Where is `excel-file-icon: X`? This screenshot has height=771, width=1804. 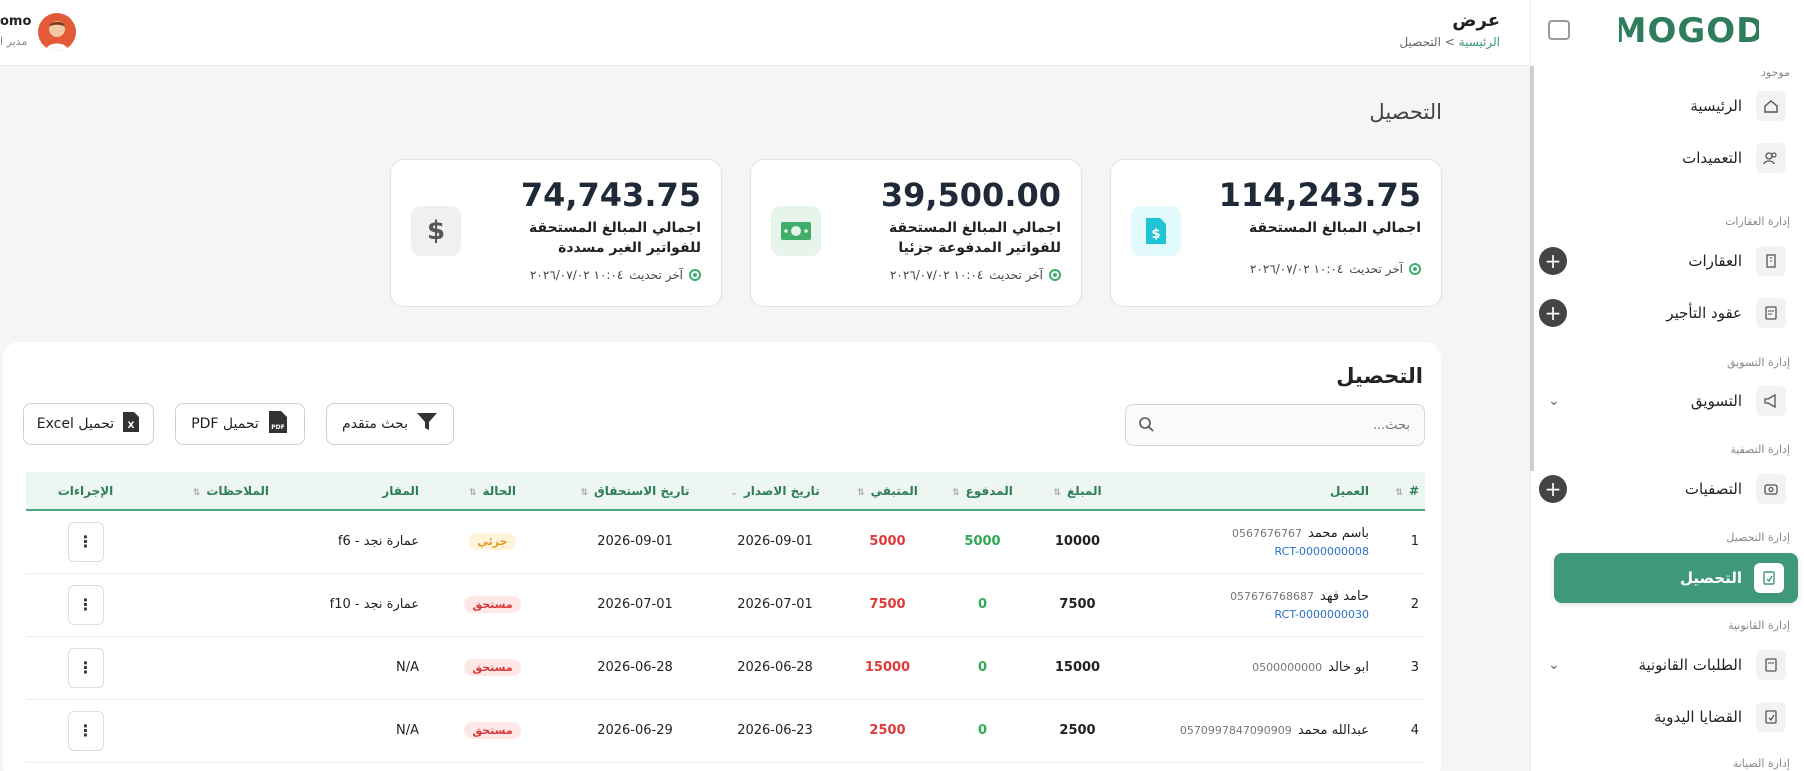
excel-file-icon: X is located at coordinates (131, 424).